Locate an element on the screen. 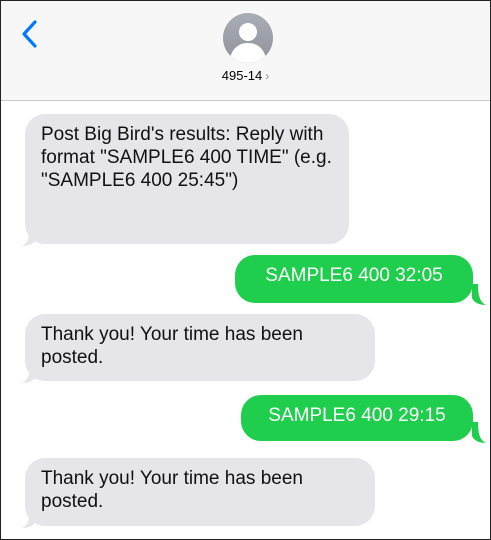 Image resolution: width=491 pixels, height=540 pixels. message-text: SAMPLE6 400 32:05 is located at coordinates (354, 275).